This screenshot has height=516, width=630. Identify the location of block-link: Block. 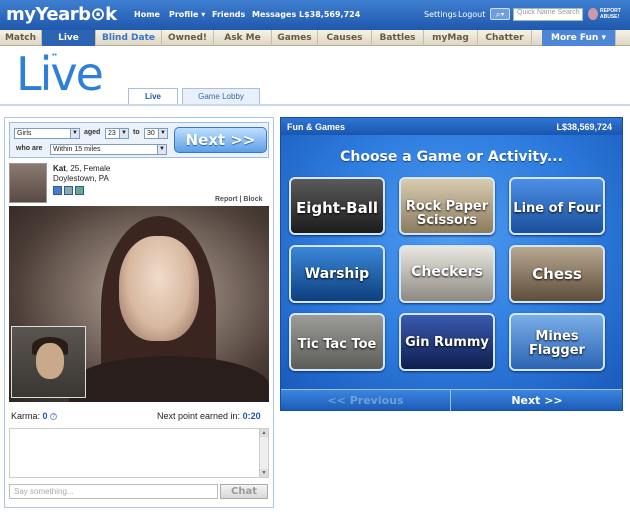
(252, 199).